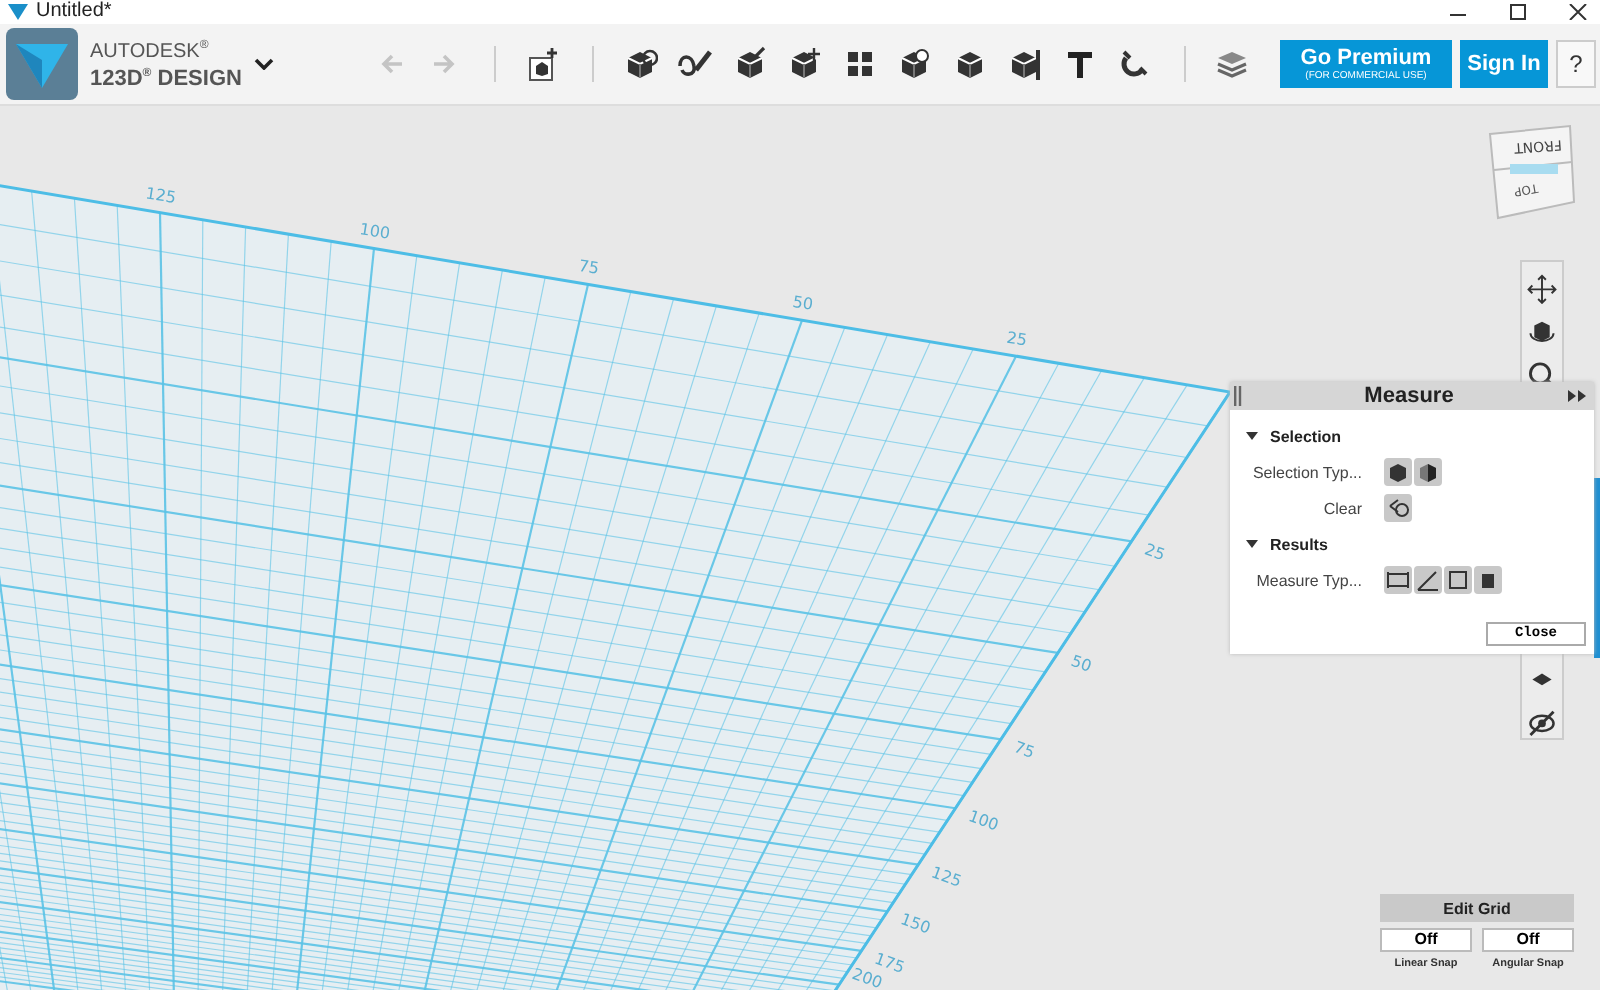 The image size is (1600, 990). What do you see at coordinates (1577, 396) in the screenshot?
I see `collapse-icon` at bounding box center [1577, 396].